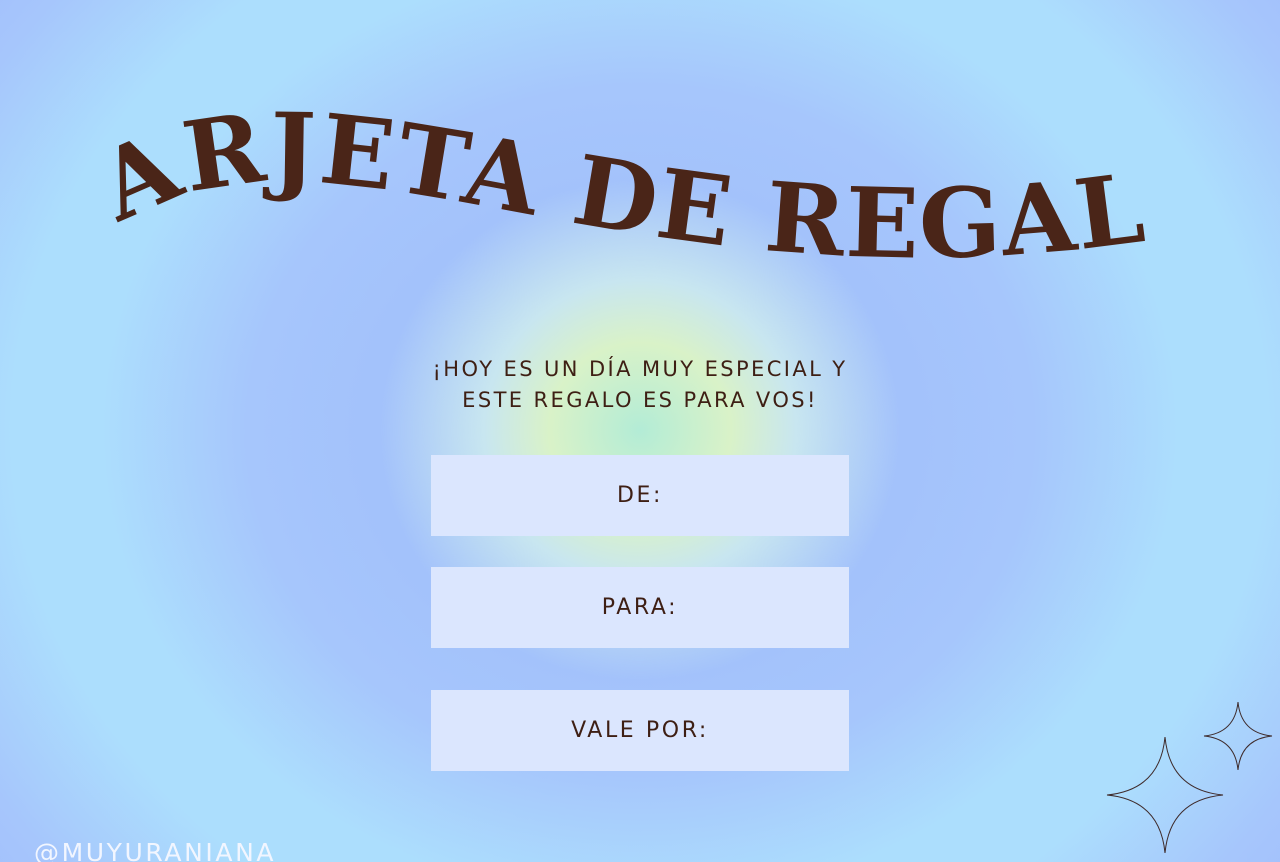 The image size is (1280, 862). Describe the element at coordinates (155, 850) in the screenshot. I see `author-handle: @MUYURANIANA` at that location.